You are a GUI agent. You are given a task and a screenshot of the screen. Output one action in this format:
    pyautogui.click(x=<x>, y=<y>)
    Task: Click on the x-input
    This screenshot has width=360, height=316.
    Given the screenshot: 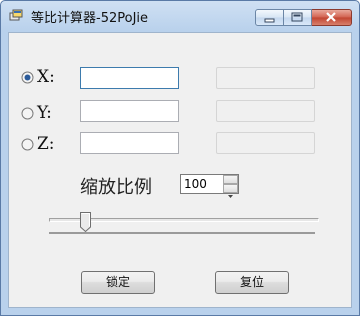 What is the action you would take?
    pyautogui.click(x=129, y=78)
    